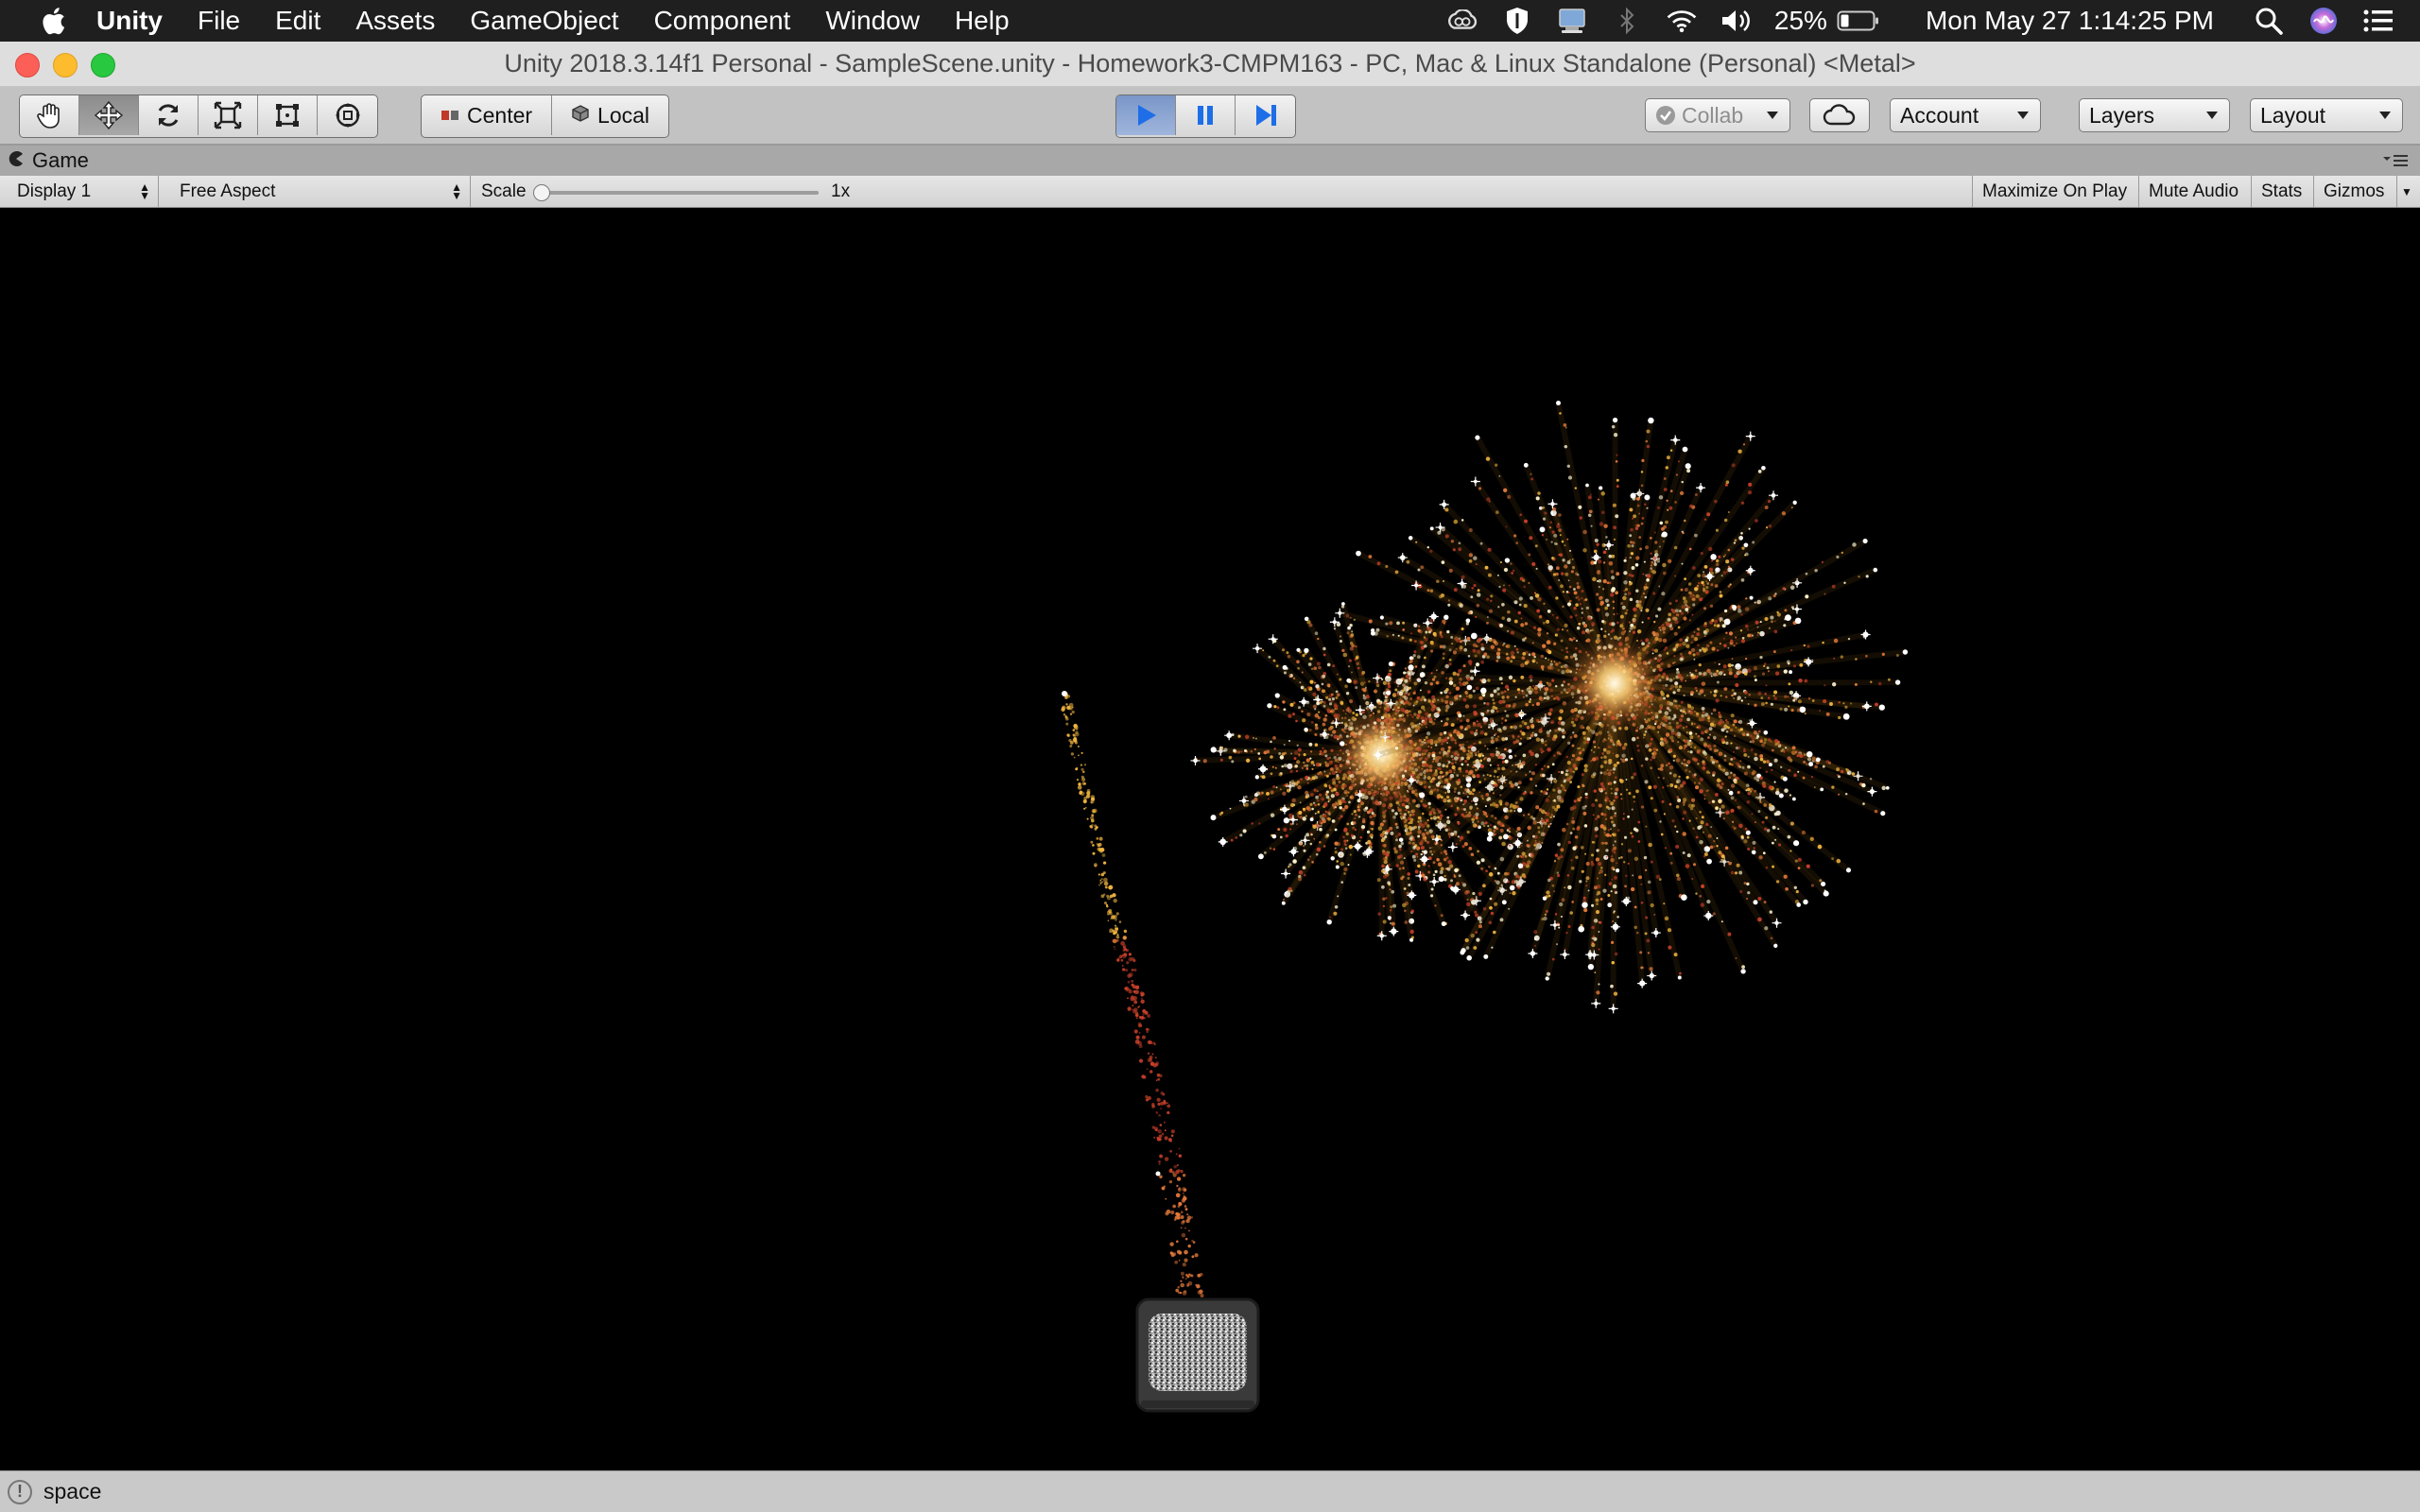 Image resolution: width=2420 pixels, height=1512 pixels. What do you see at coordinates (2395, 160) in the screenshot?
I see `panel-options-icon` at bounding box center [2395, 160].